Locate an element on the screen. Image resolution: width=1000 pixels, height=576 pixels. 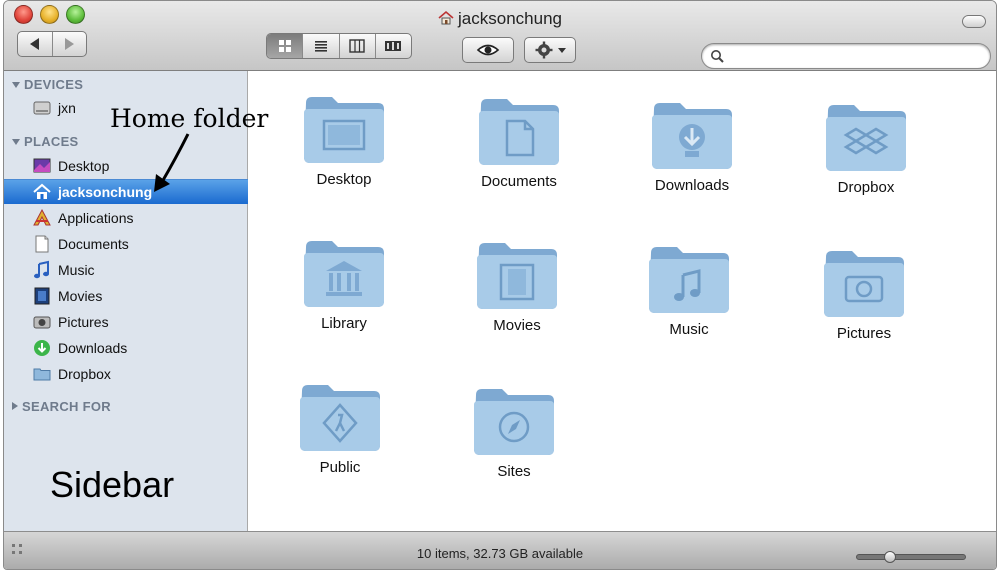
eye-icon is located at coordinates (488, 50).